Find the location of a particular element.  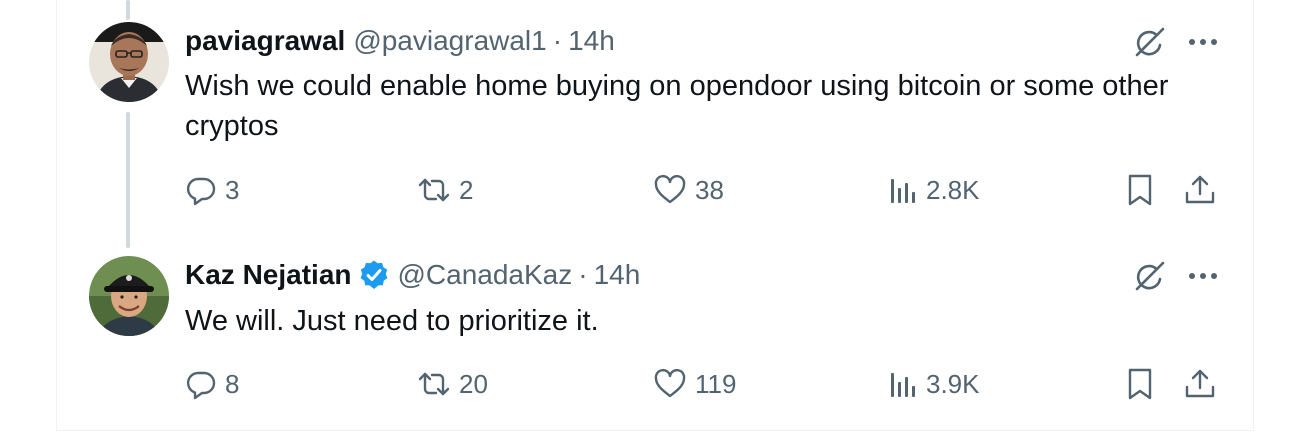

retweet-button: 2 is located at coordinates (445, 190).